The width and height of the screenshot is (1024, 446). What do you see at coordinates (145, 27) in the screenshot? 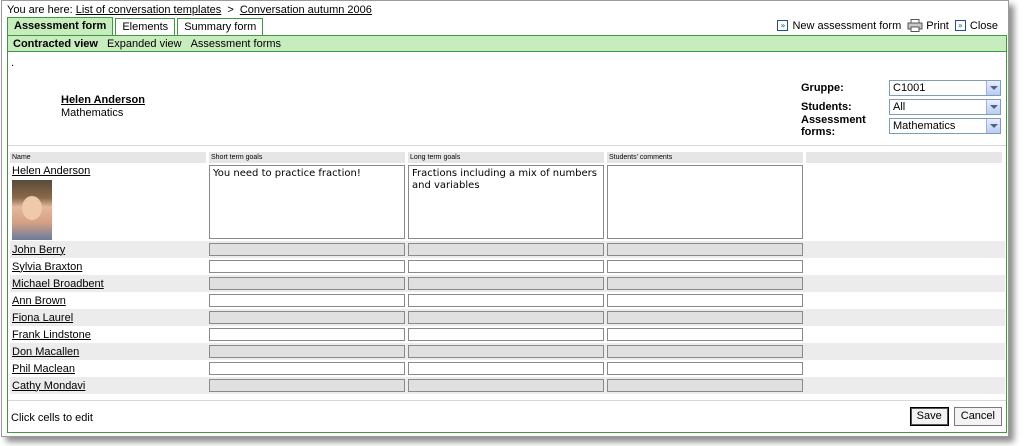
I see `tab-elements: Elements` at bounding box center [145, 27].